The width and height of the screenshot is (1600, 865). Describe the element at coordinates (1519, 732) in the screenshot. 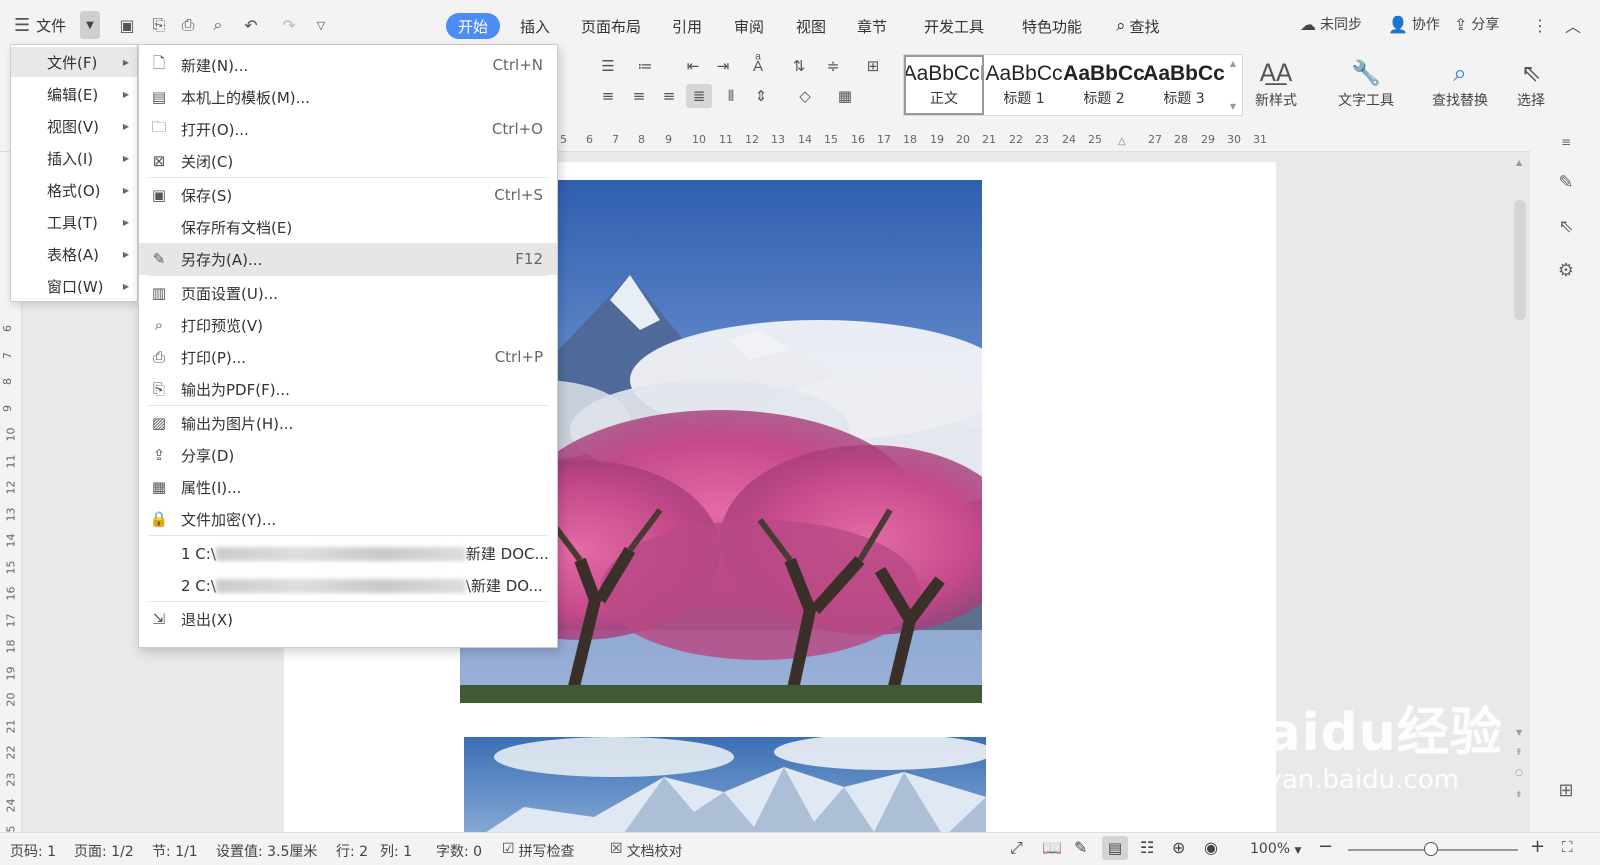

I see `scroll-down-icon: ▼` at that location.